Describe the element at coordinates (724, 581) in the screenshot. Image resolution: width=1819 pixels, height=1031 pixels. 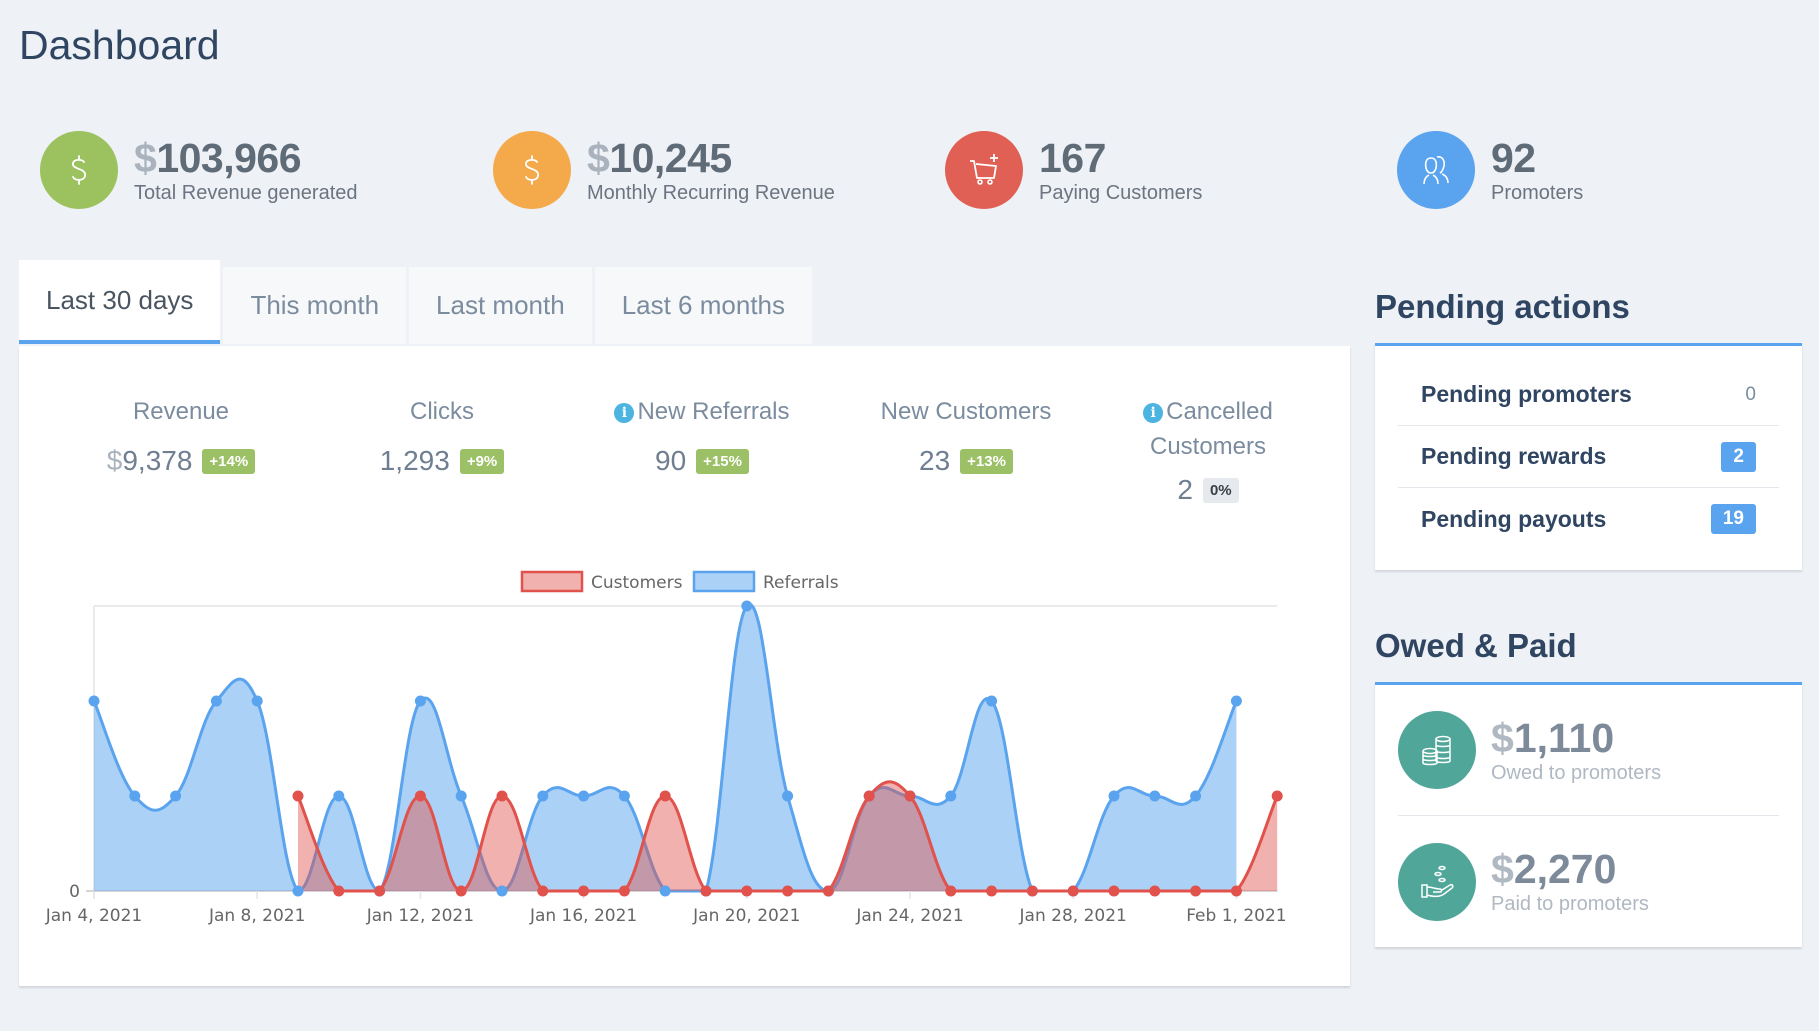
I see `legend-swatch-referrals` at that location.